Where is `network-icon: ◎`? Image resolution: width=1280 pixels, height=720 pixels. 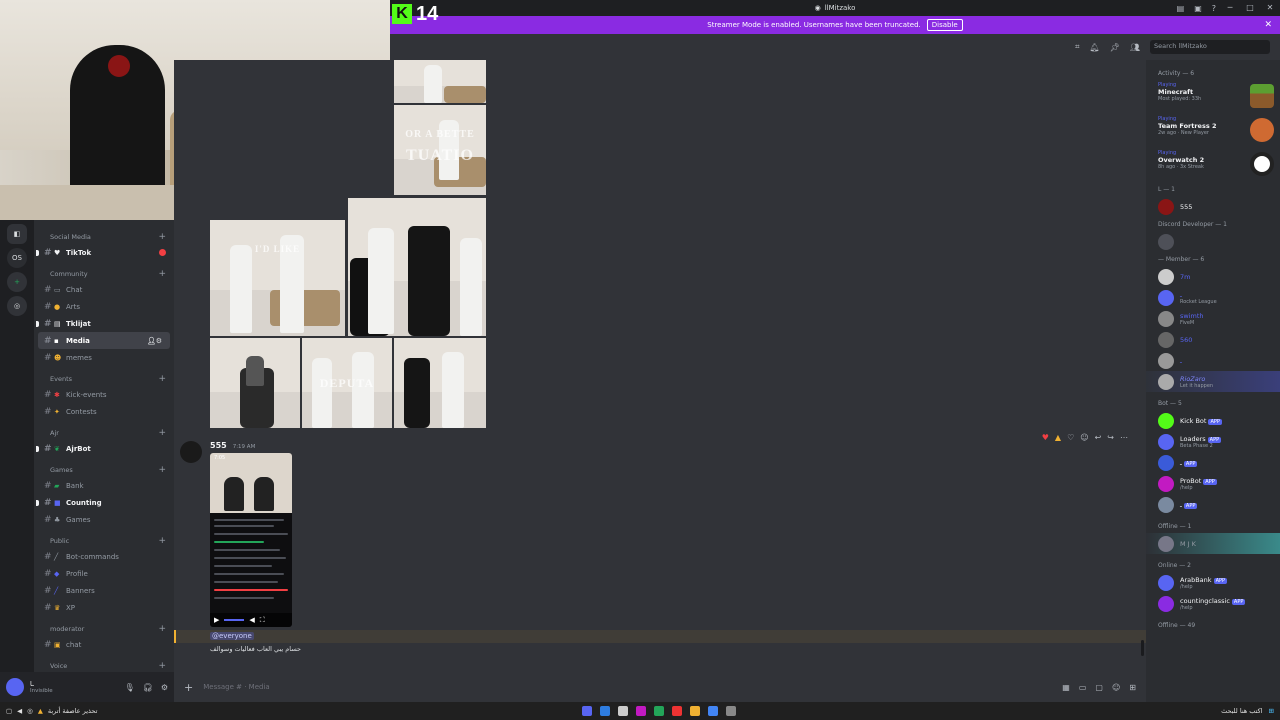 network-icon: ◎ is located at coordinates (30, 711).